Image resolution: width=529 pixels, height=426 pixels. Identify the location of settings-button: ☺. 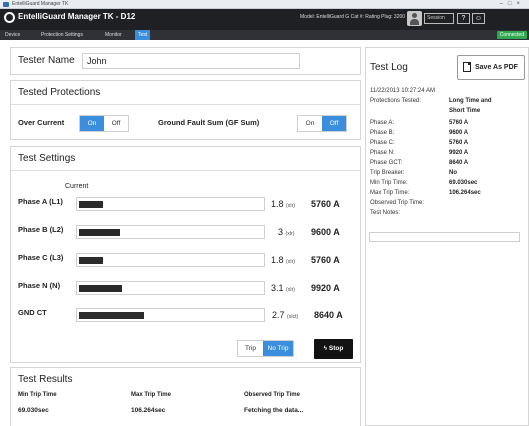
(478, 18).